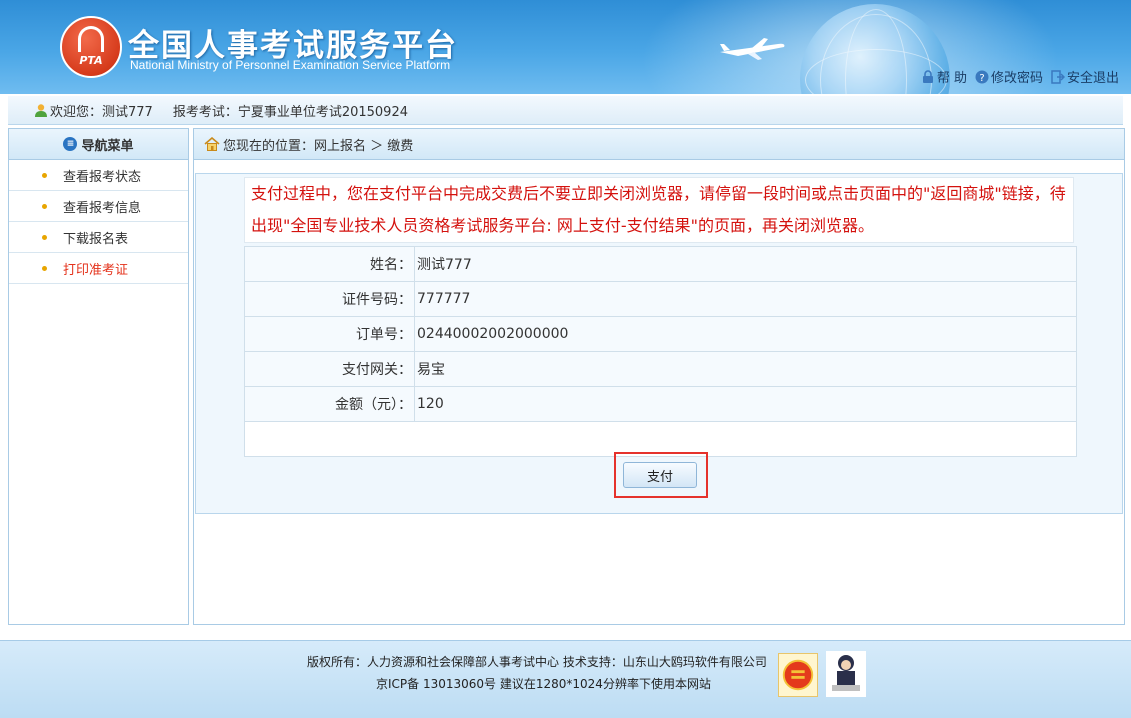 Image resolution: width=1131 pixels, height=718 pixels. Describe the element at coordinates (329, 334) in the screenshot. I see `label-order-number: 订单号：` at that location.